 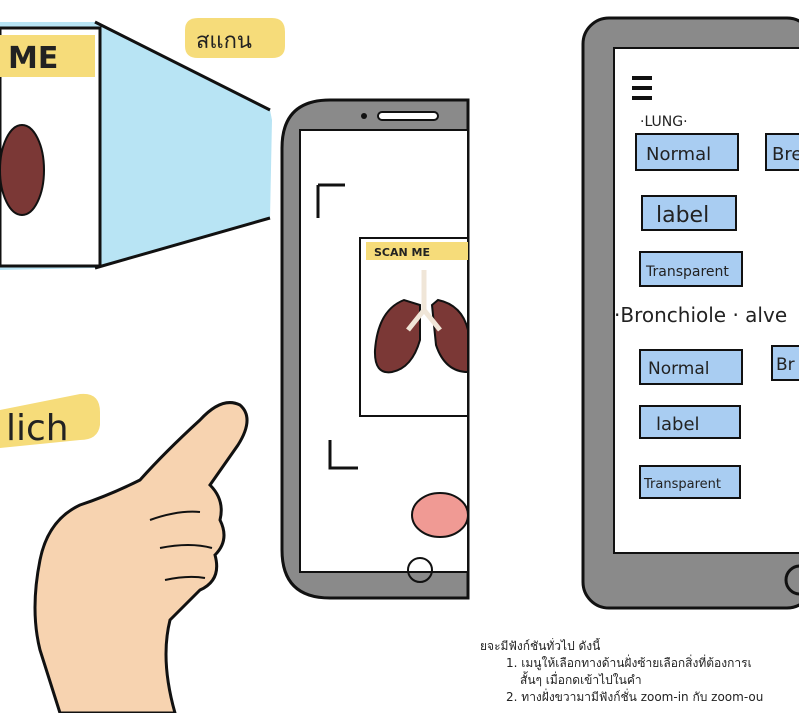 What do you see at coordinates (581, 680) in the screenshot?
I see `caption-item-1-cont: สั้นๆ เมื่อกดเข้าไปในคำ` at bounding box center [581, 680].